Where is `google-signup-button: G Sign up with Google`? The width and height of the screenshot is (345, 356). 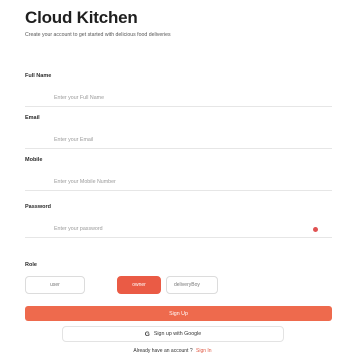
google-signup-button: G Sign up with Google is located at coordinates (173, 334).